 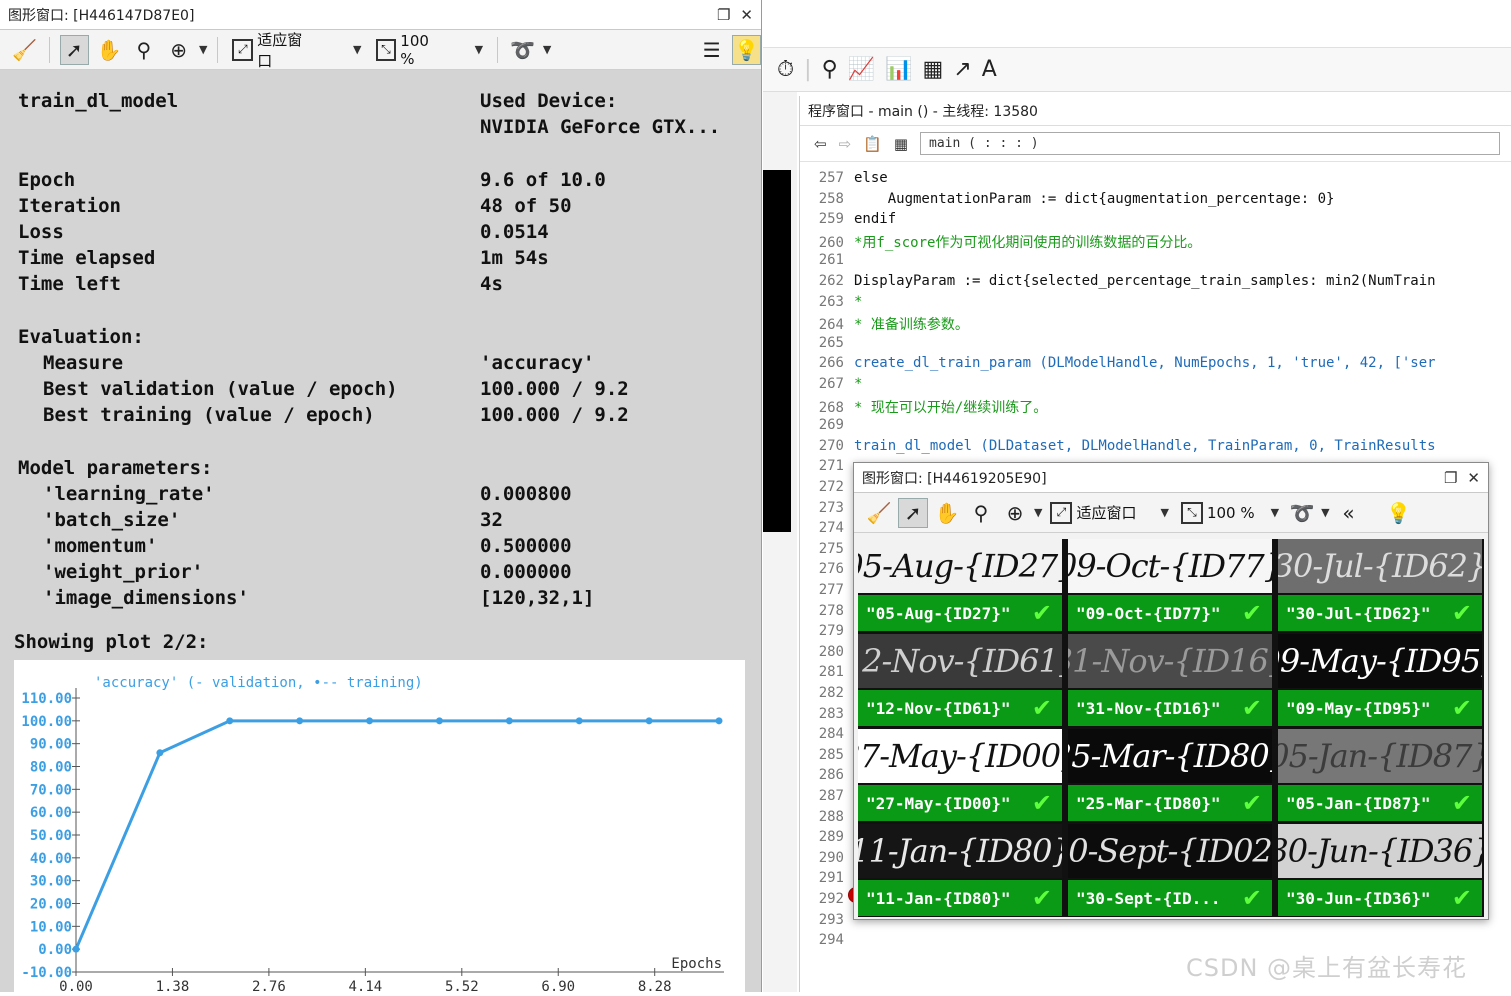 What do you see at coordinates (830, 69) in the screenshot?
I see `search-icon: ⚲` at bounding box center [830, 69].